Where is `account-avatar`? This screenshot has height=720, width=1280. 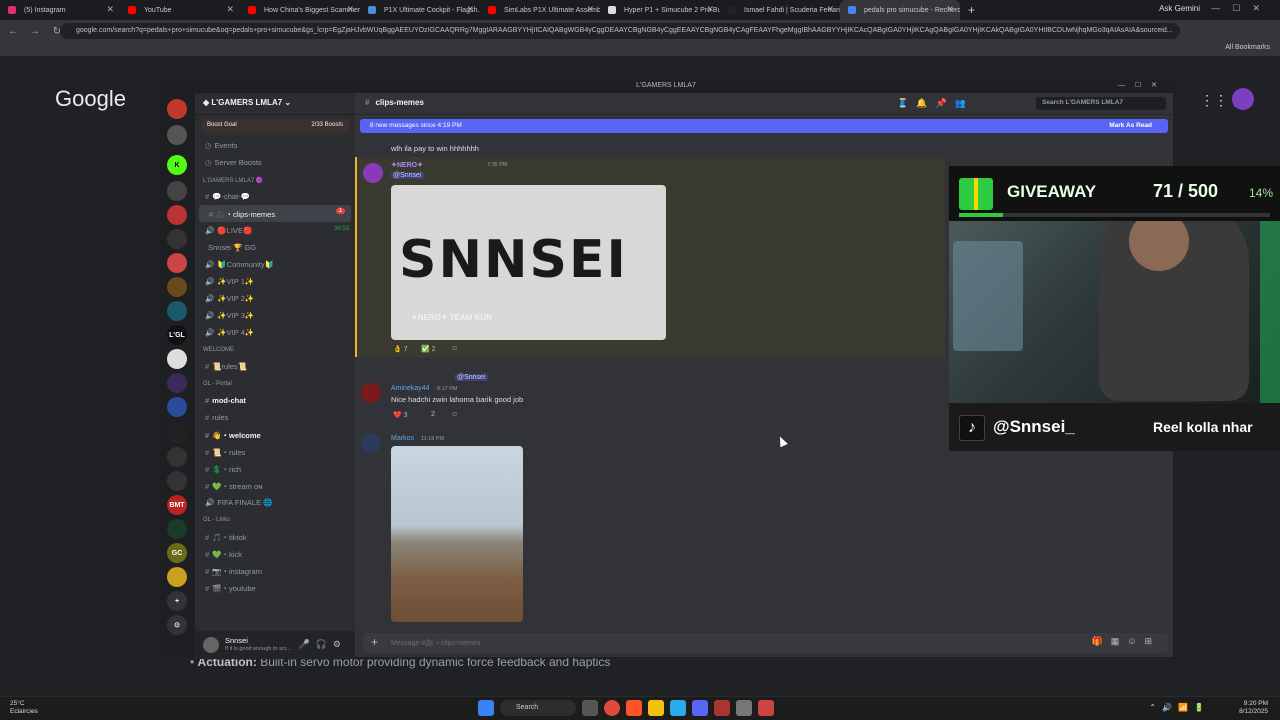 account-avatar is located at coordinates (1243, 99).